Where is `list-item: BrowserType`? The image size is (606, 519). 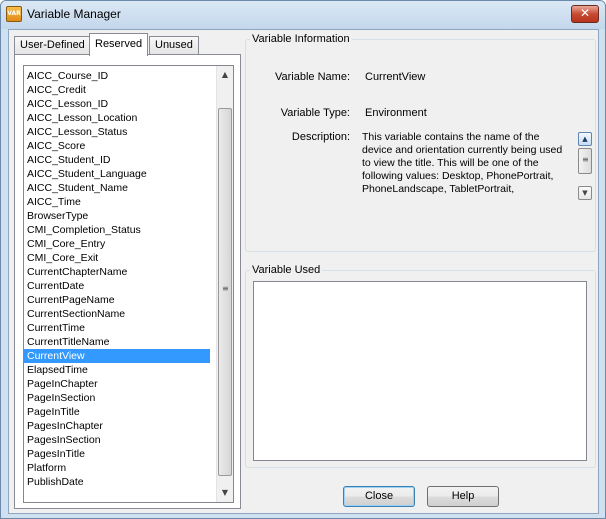
list-item: BrowserType is located at coordinates (117, 216).